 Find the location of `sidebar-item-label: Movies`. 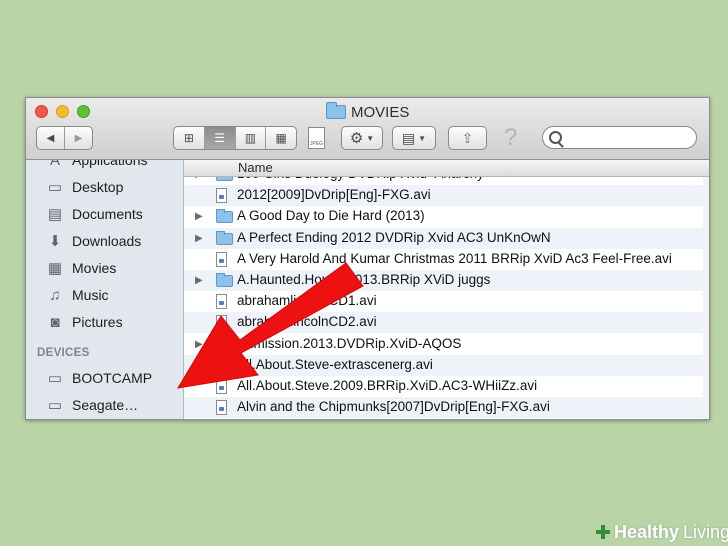

sidebar-item-label: Movies is located at coordinates (94, 268).